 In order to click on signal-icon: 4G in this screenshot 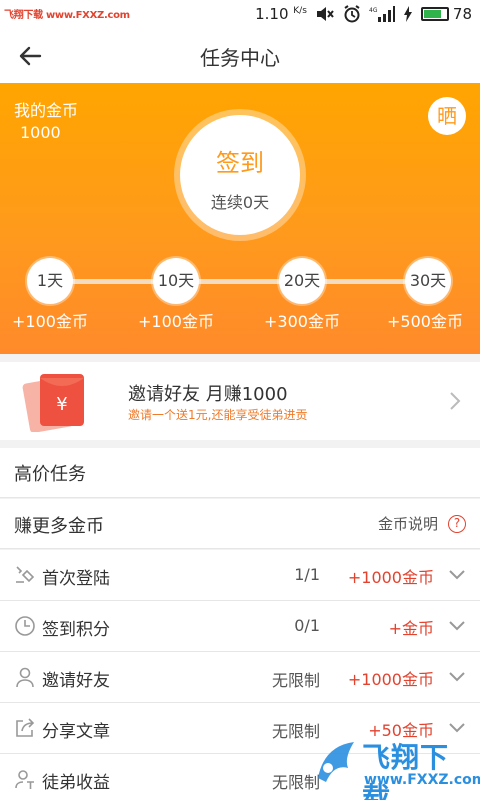, I will do `click(382, 14)`.